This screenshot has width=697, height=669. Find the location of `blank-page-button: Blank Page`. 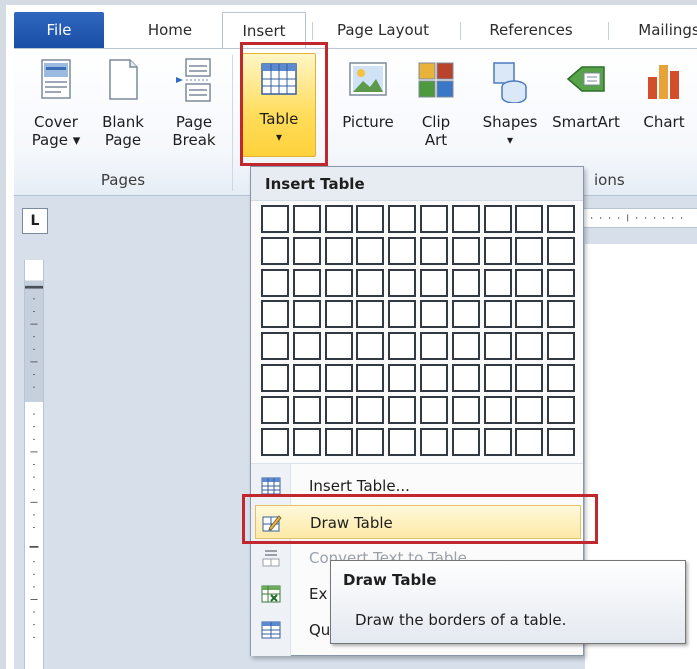

blank-page-button: Blank Page is located at coordinates (123, 107).